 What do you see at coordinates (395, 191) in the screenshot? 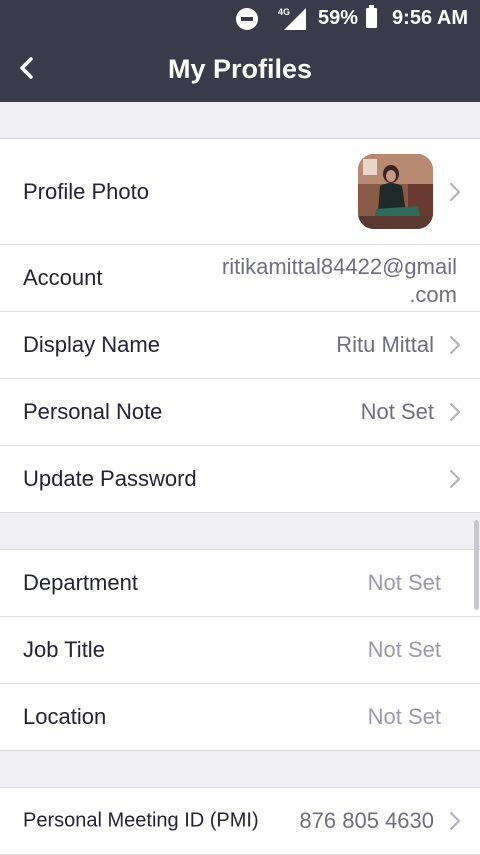
I see `avatar` at bounding box center [395, 191].